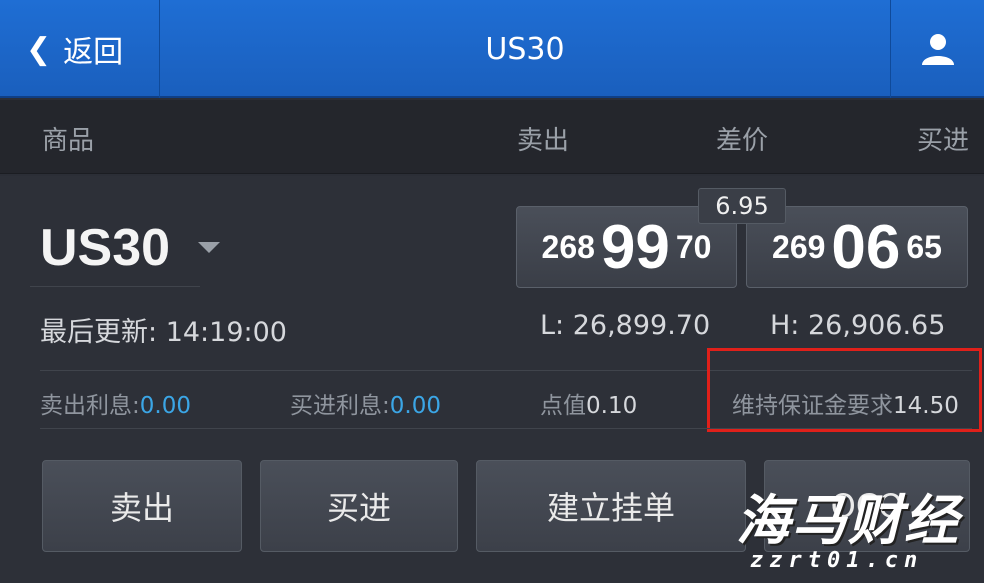  What do you see at coordinates (612, 406) in the screenshot?
I see `point-value-number: 0.10` at bounding box center [612, 406].